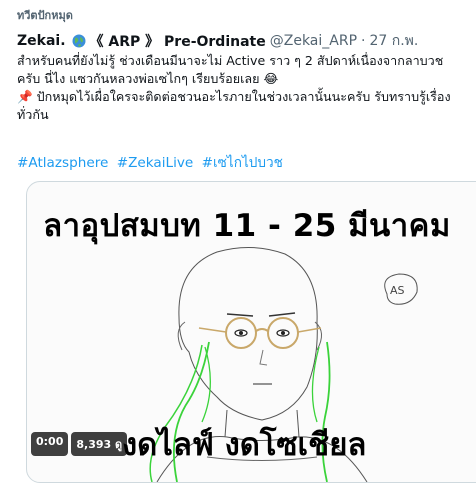 This screenshot has height=483, width=476. I want to click on caption-bottom: งดไลฟ์ งดโซเชียล, so click(244, 445).